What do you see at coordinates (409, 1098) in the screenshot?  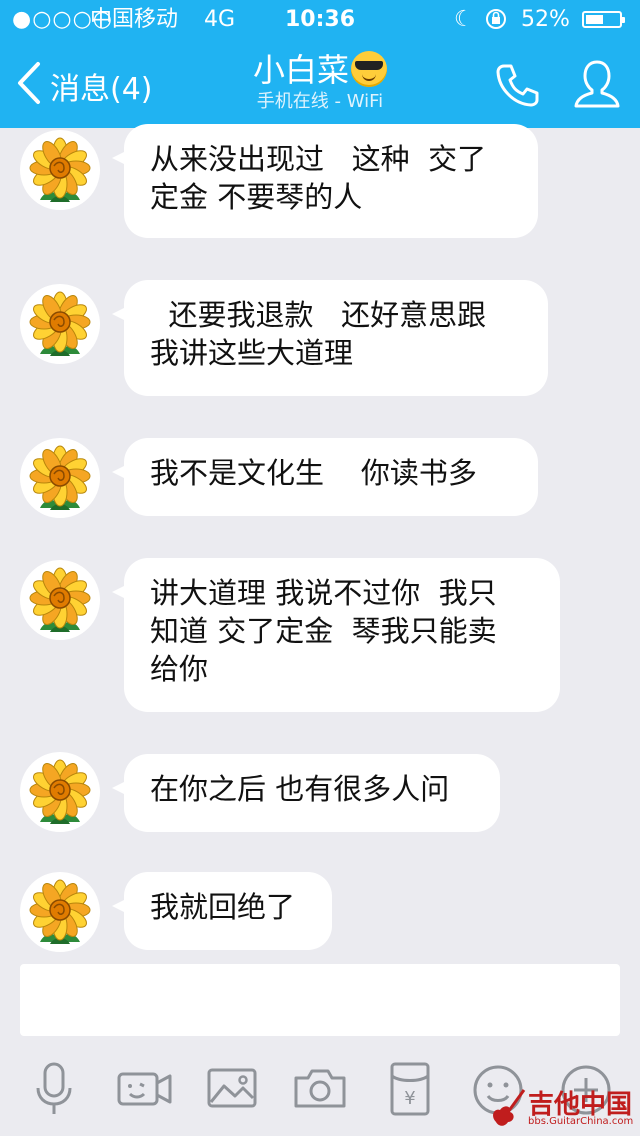 I see `red-packet-symbol: ¥` at bounding box center [409, 1098].